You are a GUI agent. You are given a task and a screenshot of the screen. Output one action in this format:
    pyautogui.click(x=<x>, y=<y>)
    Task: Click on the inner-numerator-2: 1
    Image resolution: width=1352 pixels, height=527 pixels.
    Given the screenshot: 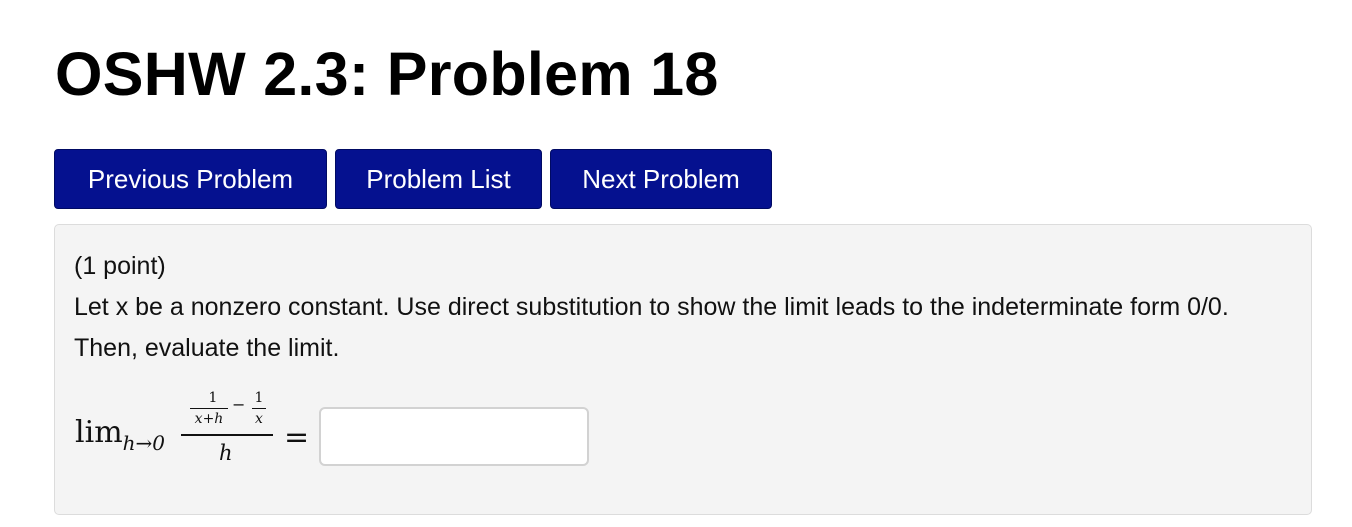 What is the action you would take?
    pyautogui.click(x=259, y=398)
    